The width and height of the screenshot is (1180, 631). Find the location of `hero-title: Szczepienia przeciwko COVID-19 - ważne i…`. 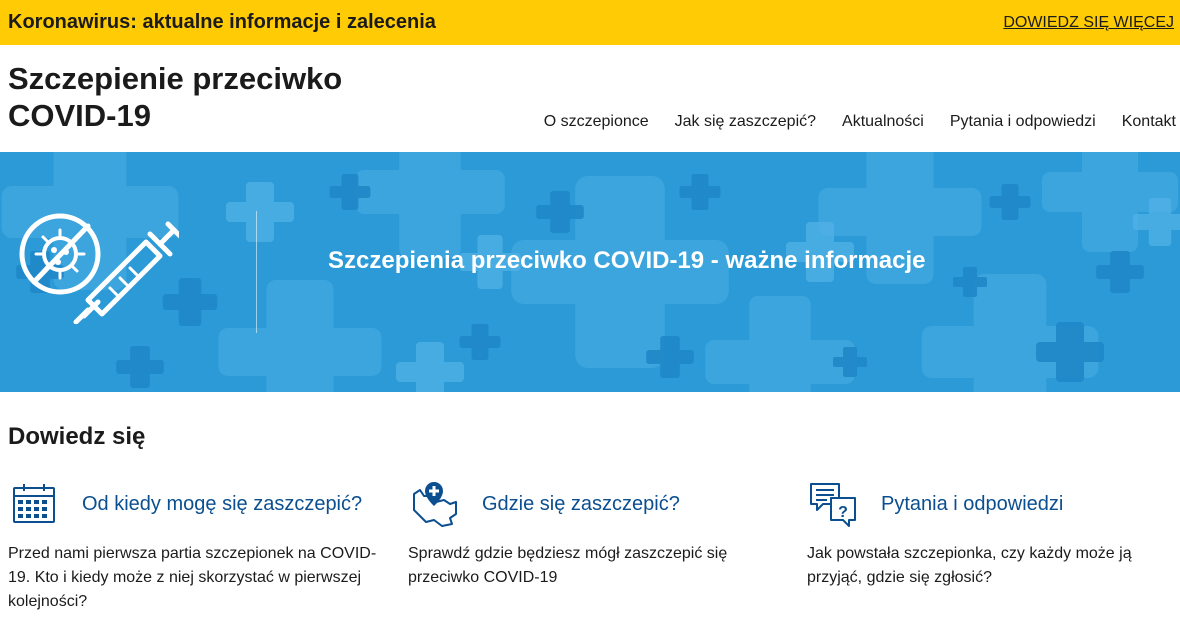

hero-title: Szczepienia przeciwko COVID-19 - ważne i… is located at coordinates (627, 260).